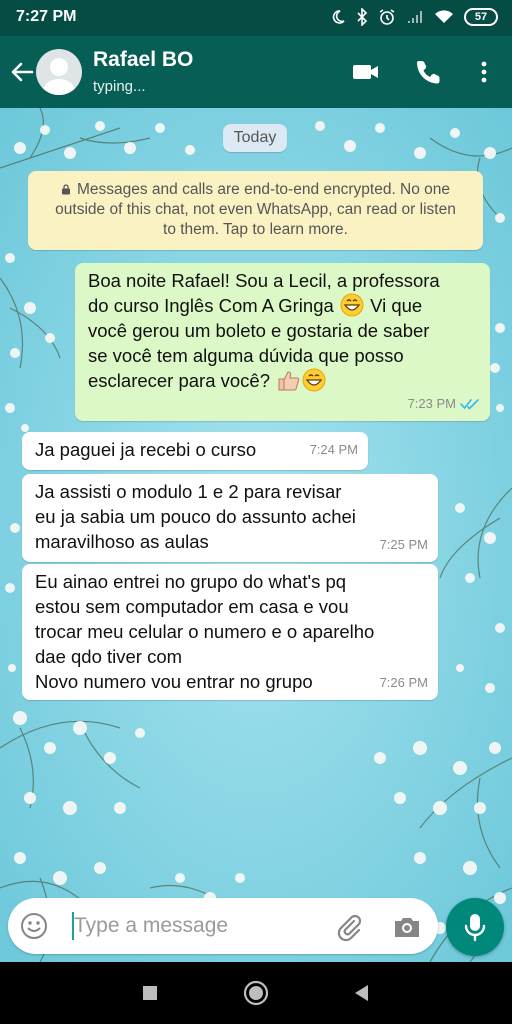  I want to click on message-text: do curso Inglês Com A Gringa, so click(211, 305).